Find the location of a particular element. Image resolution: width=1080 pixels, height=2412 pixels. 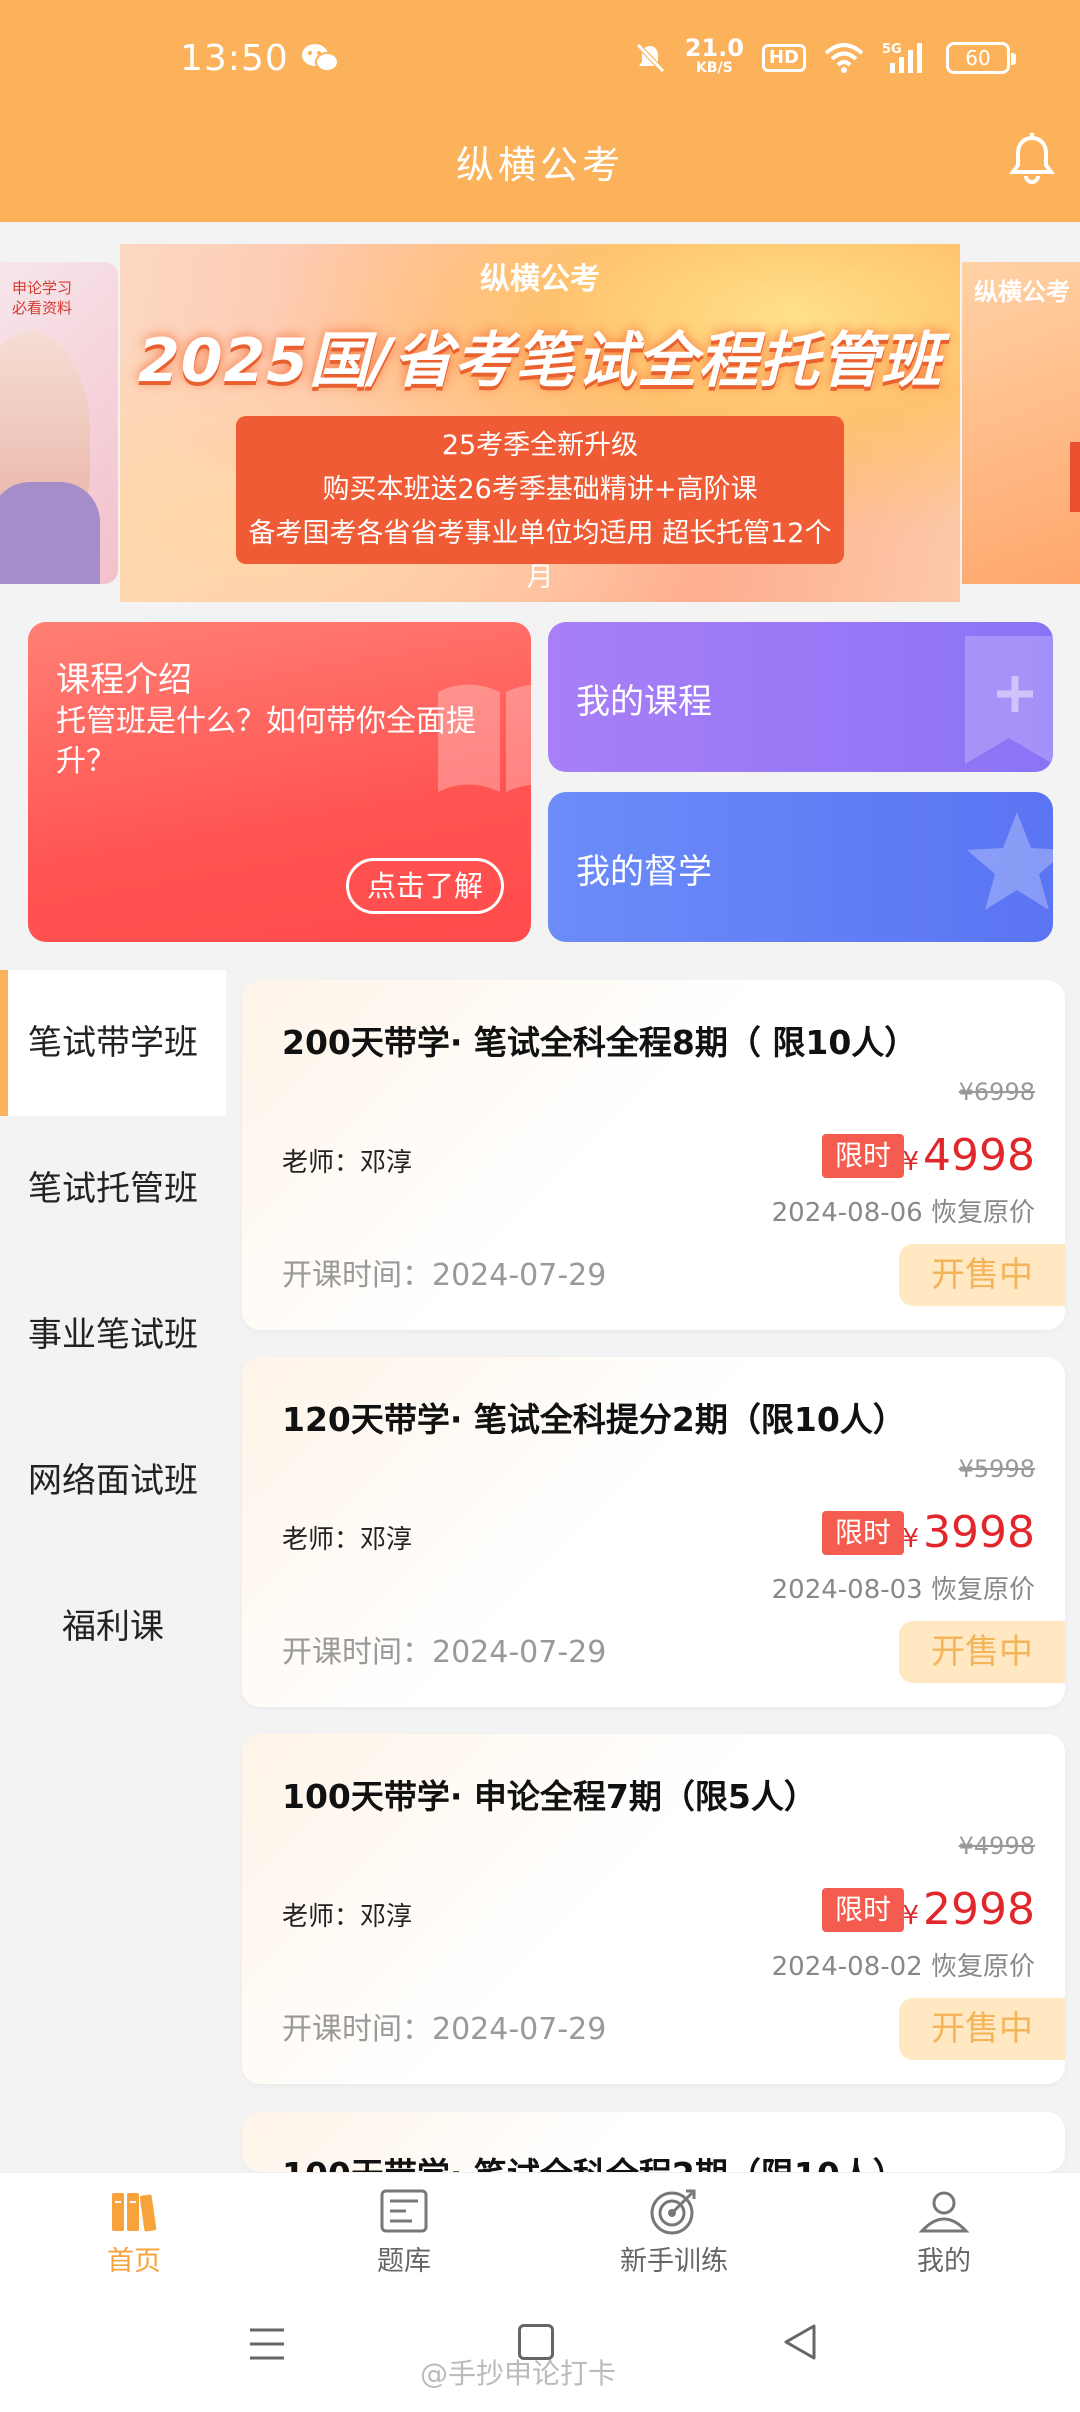

original-price: ¥6998 is located at coordinates (996, 1092).